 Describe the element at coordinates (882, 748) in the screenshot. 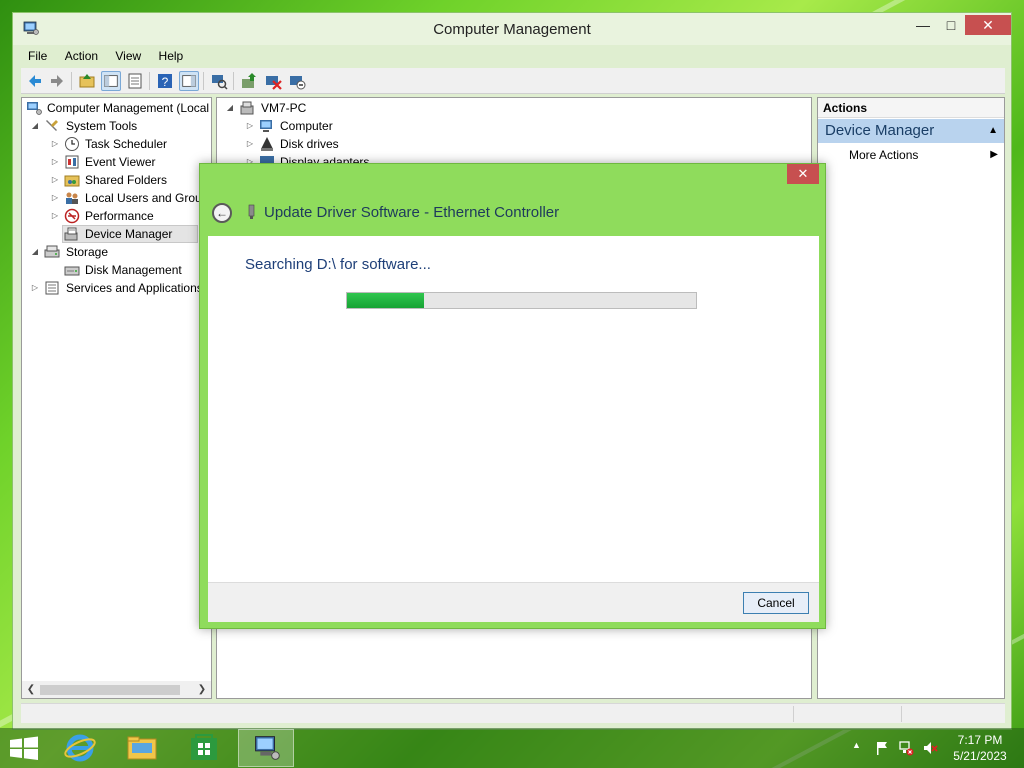

I see `action-center-flag-icon` at that location.